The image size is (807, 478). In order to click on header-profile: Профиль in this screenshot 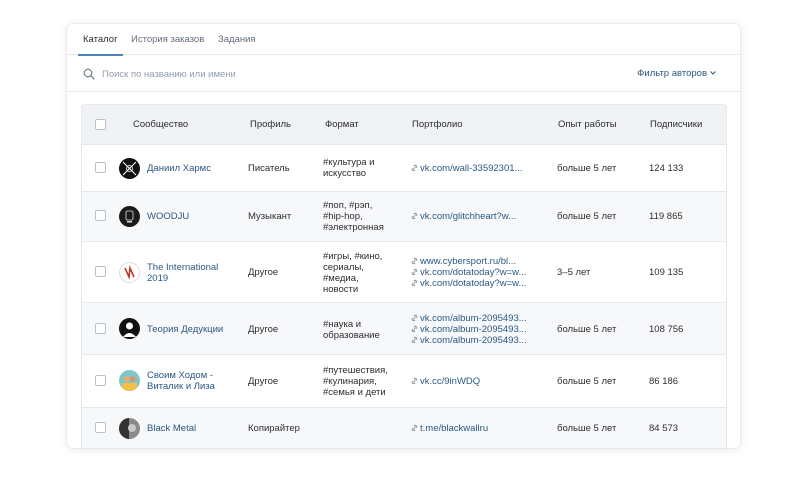, I will do `click(270, 125)`.